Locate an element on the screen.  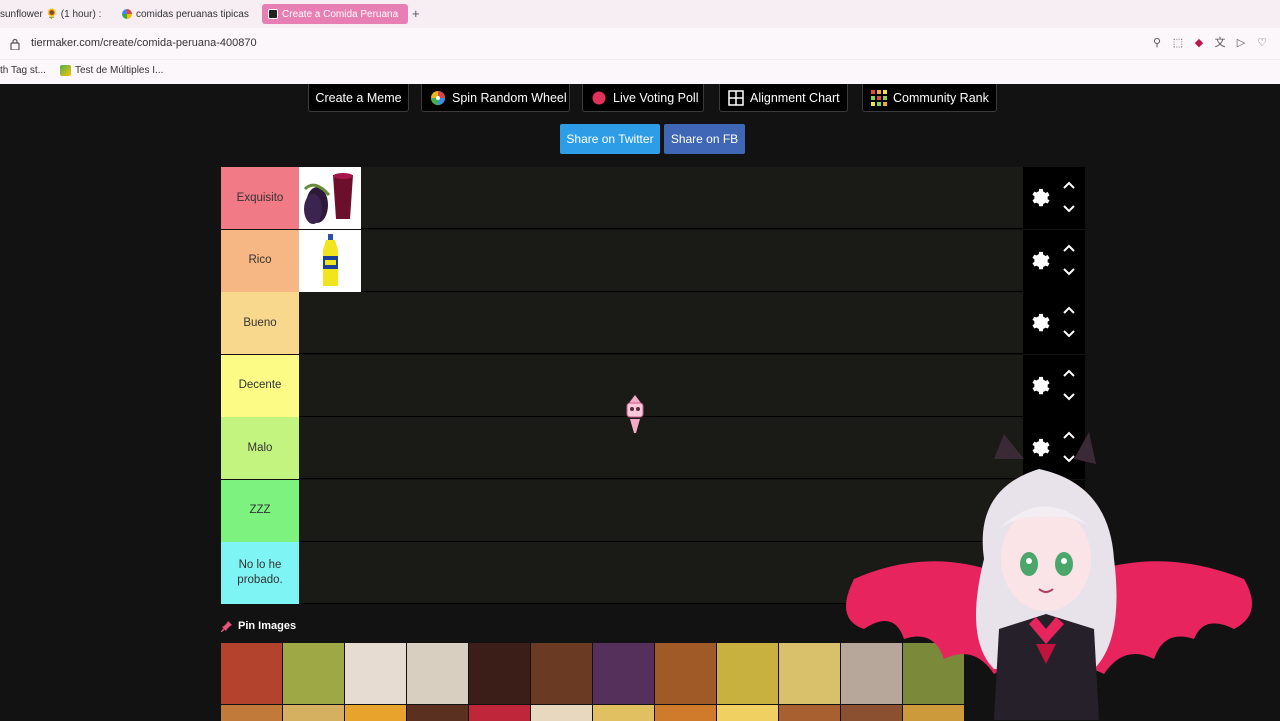
alignment-chart-button: Alignment Chart is located at coordinates (783, 98).